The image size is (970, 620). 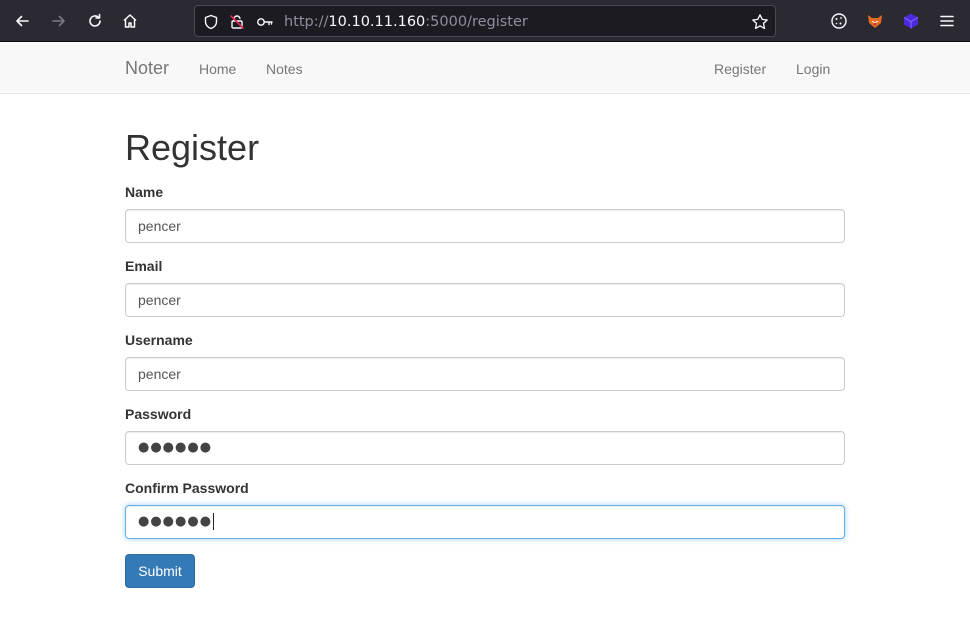 I want to click on navbar-brand: Noter, so click(x=147, y=68).